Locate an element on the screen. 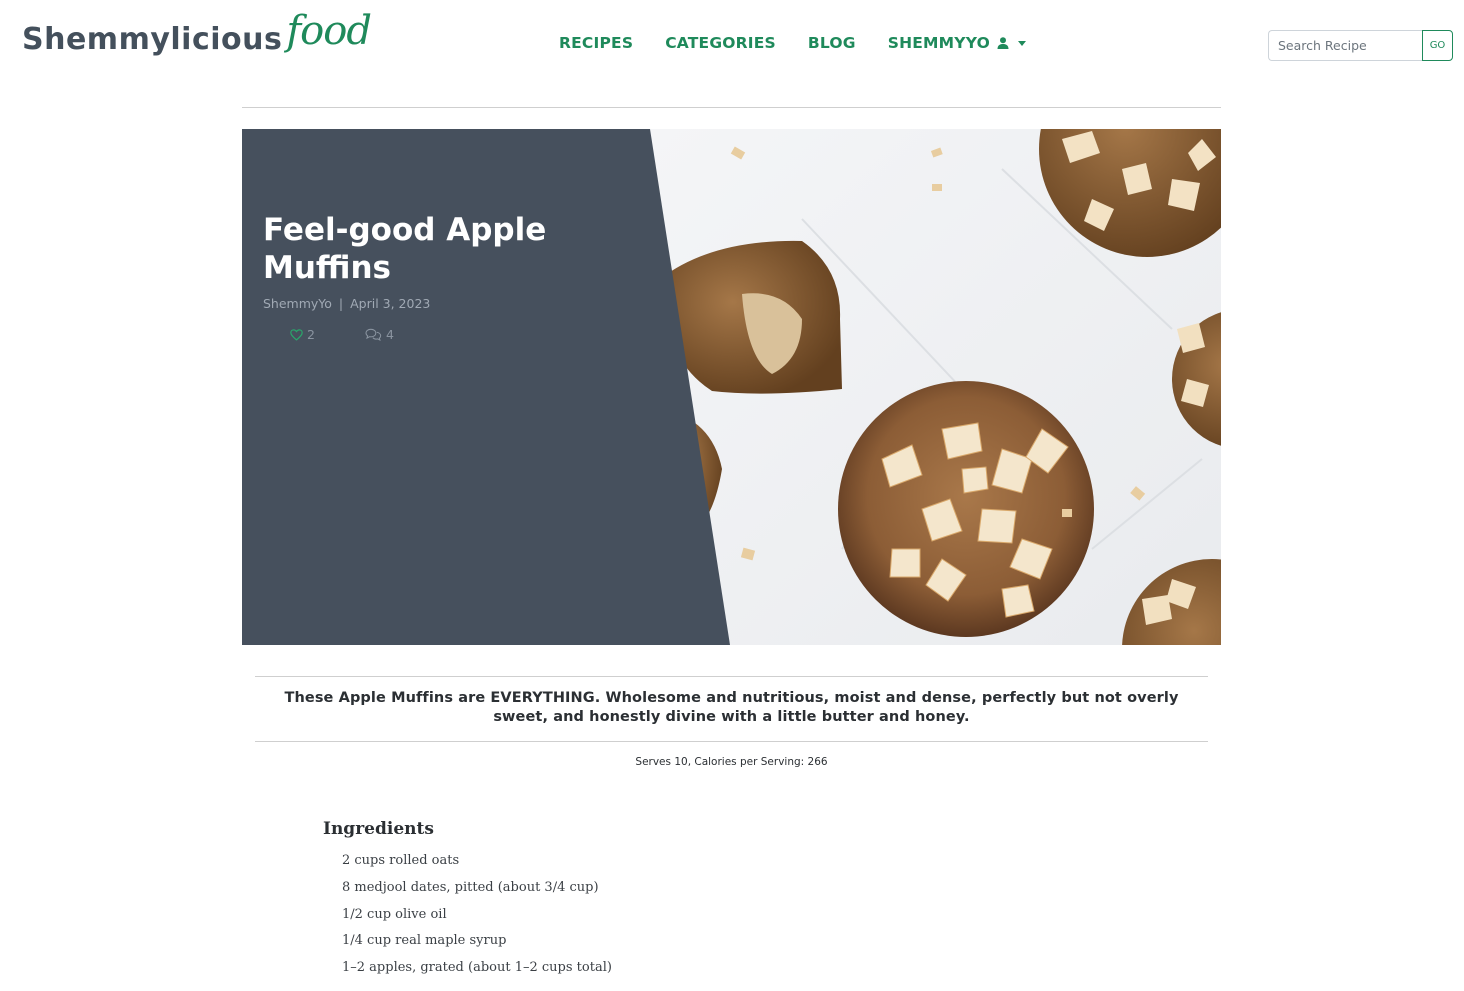  recipe-byline: ShemmyYo | April 3, 2023 is located at coordinates (346, 303).